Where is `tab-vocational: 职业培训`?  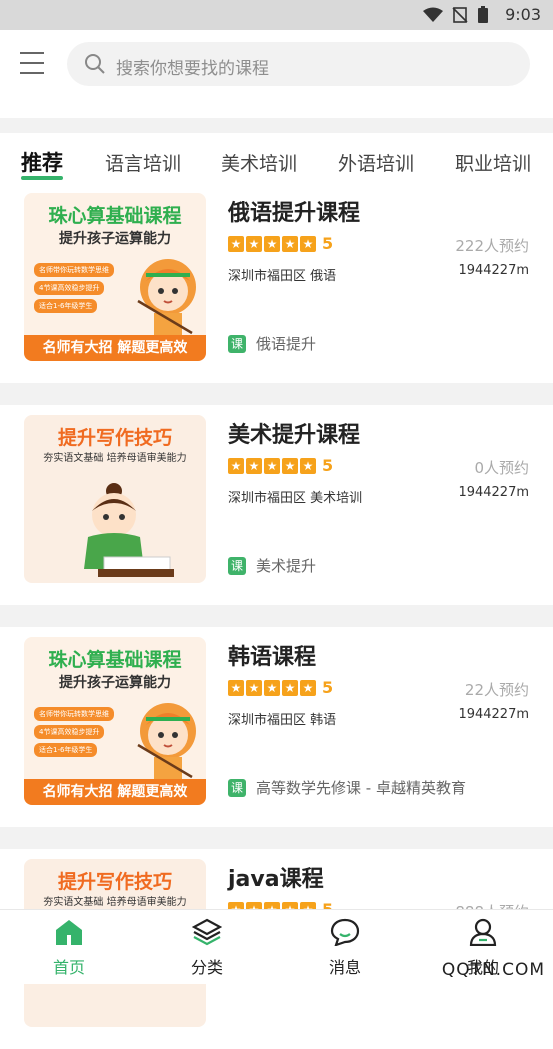
tab-vocational: 职业培训 is located at coordinates (493, 162).